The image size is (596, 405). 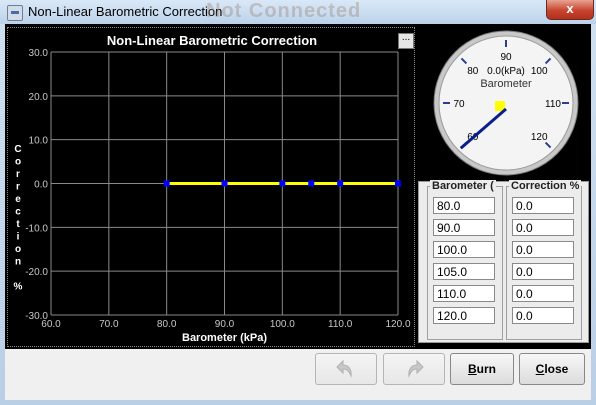 What do you see at coordinates (18, 199) in the screenshot?
I see `y-axis-label-letter: e` at bounding box center [18, 199].